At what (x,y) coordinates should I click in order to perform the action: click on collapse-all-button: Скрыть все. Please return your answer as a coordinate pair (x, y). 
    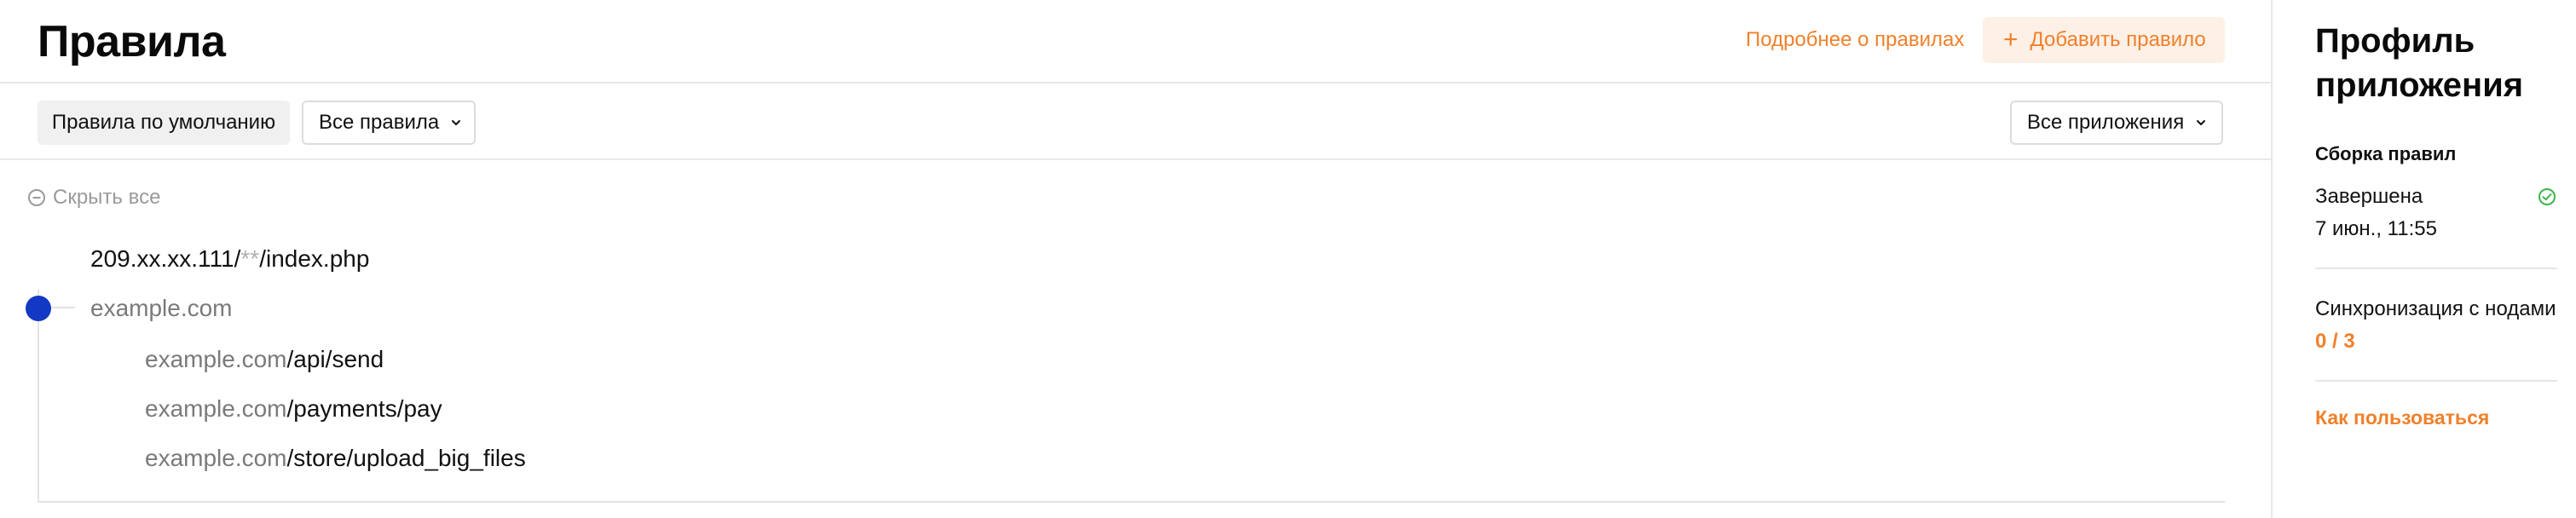
    Looking at the image, I should click on (93, 198).